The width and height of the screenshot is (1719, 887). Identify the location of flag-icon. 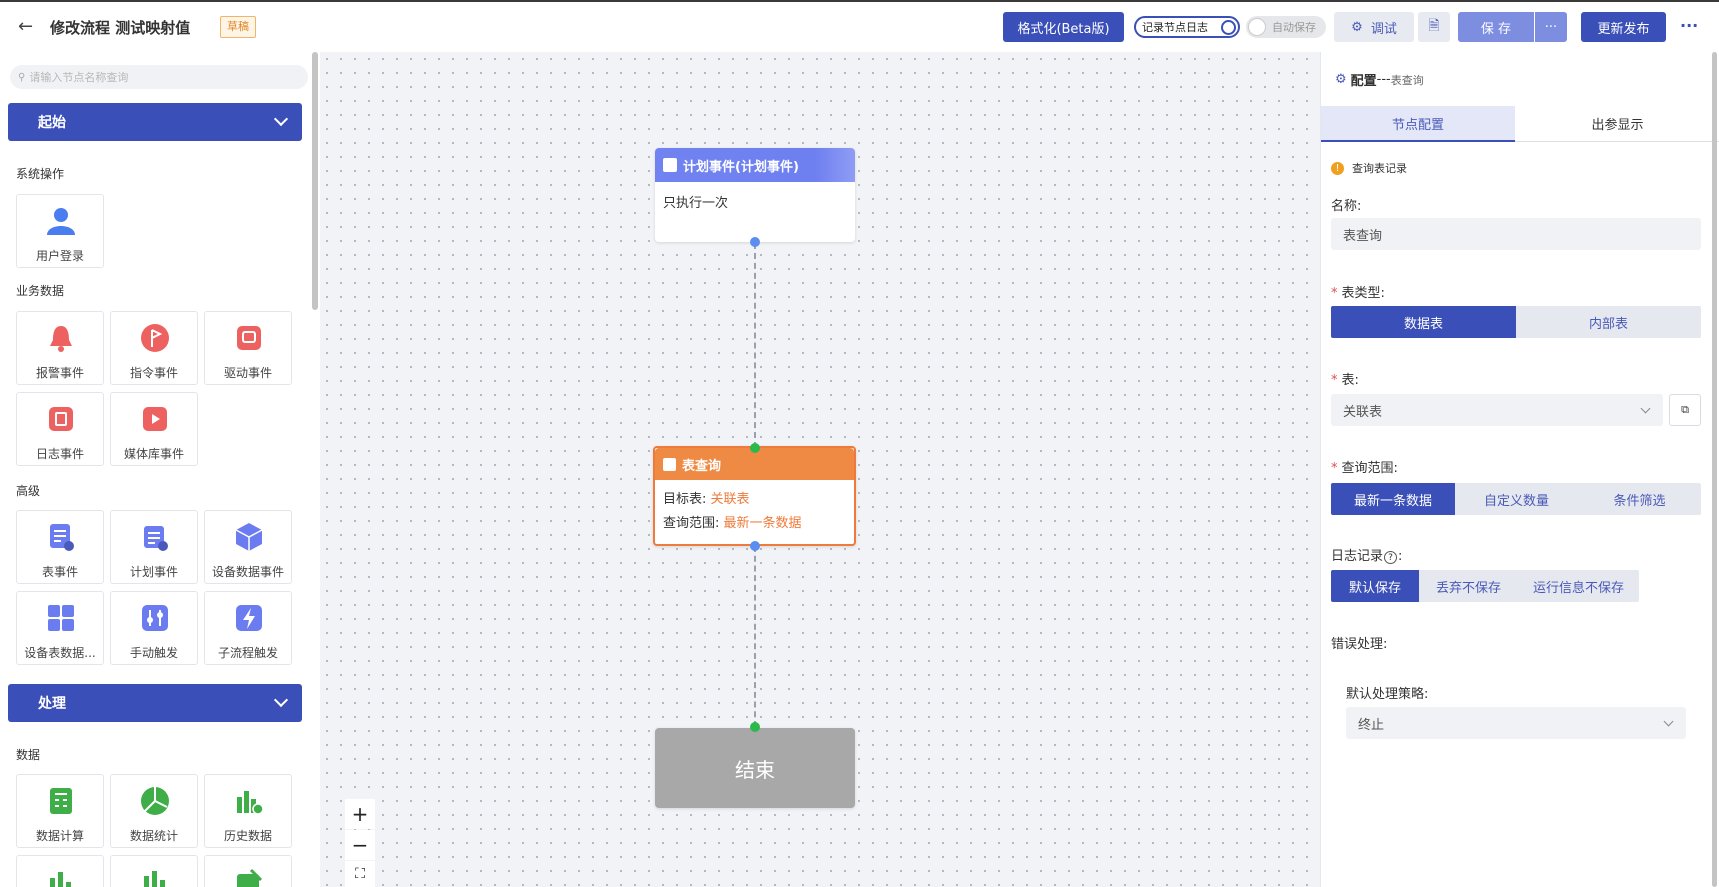
(155, 338).